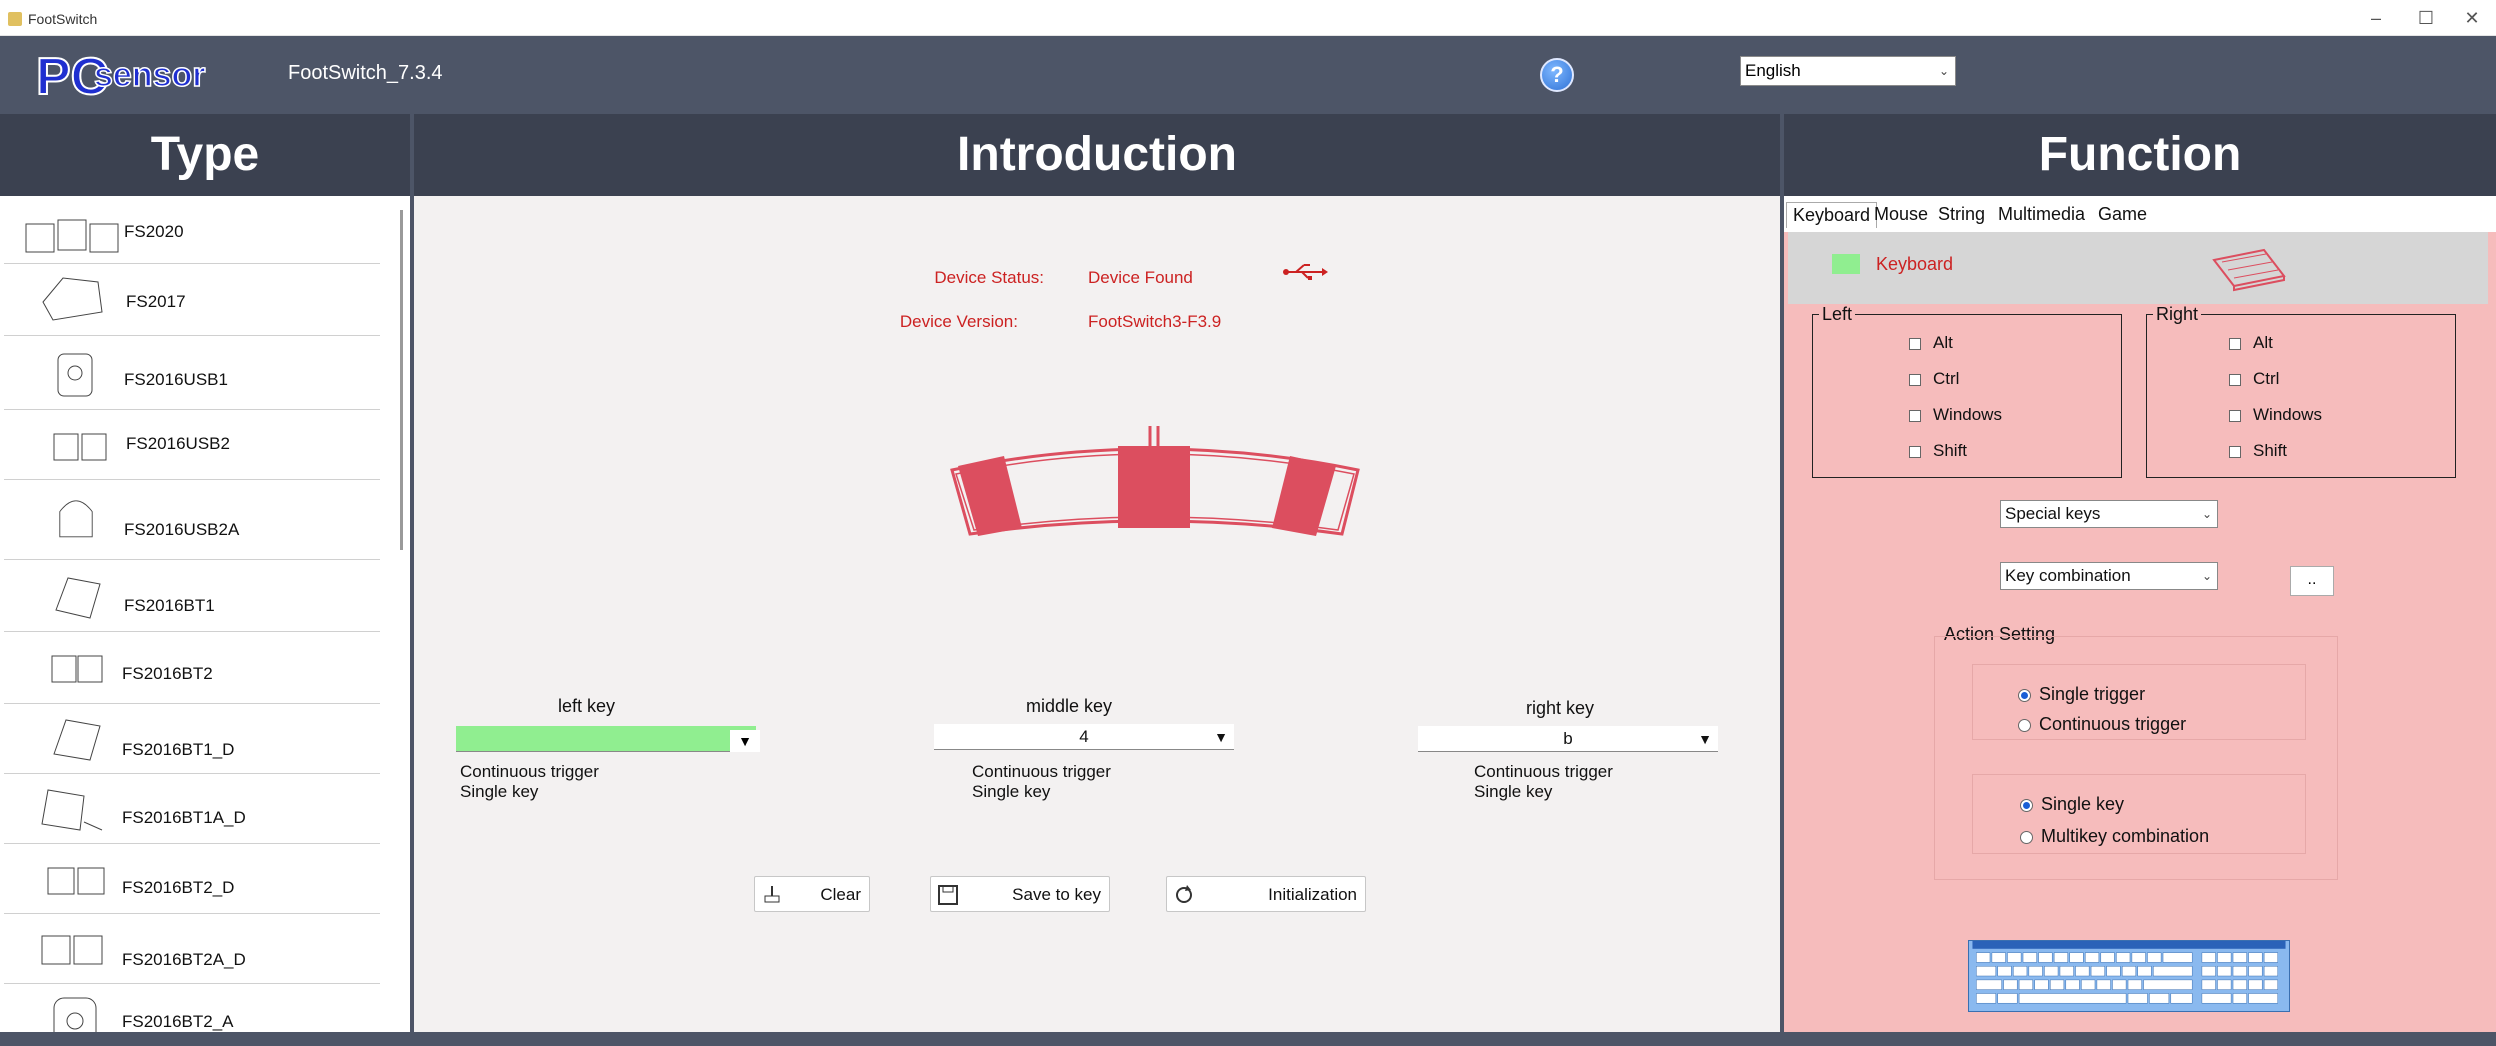 Image resolution: width=2496 pixels, height=1046 pixels. I want to click on left-windows-checkbox: Windows, so click(1955, 415).